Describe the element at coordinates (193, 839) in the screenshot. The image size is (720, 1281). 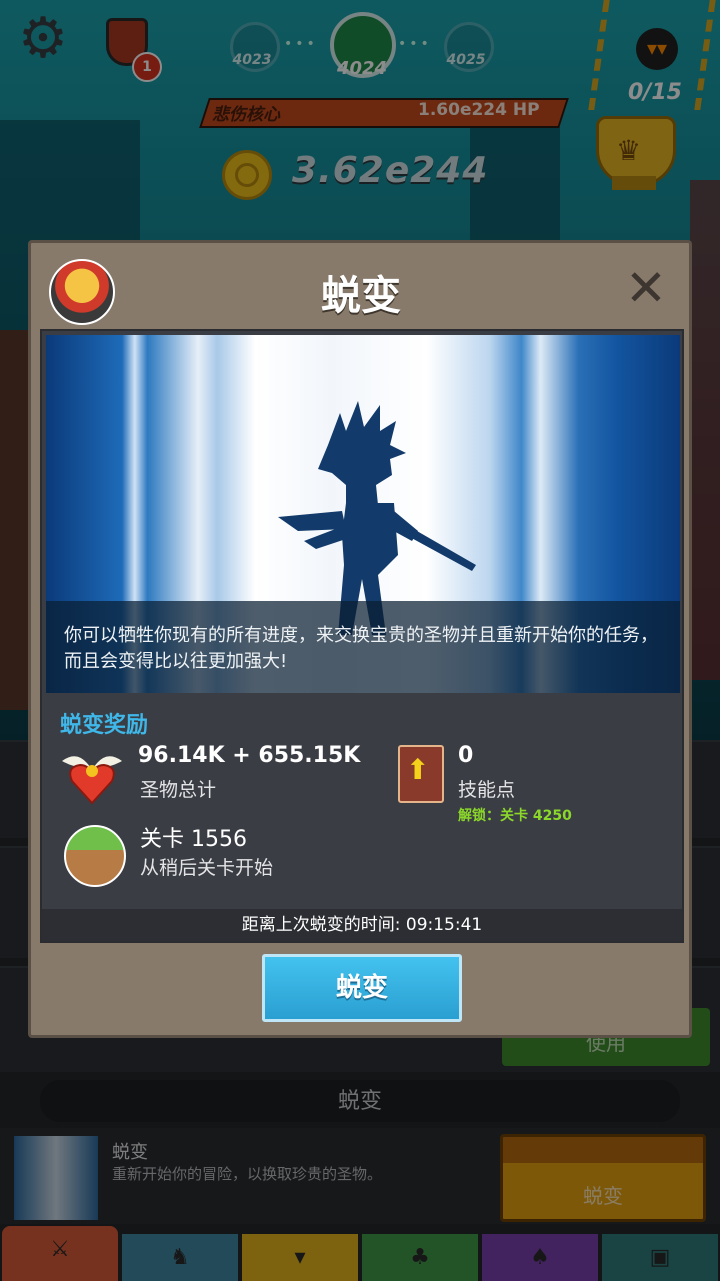
I see `start-stage-value: 关卡 1556` at that location.